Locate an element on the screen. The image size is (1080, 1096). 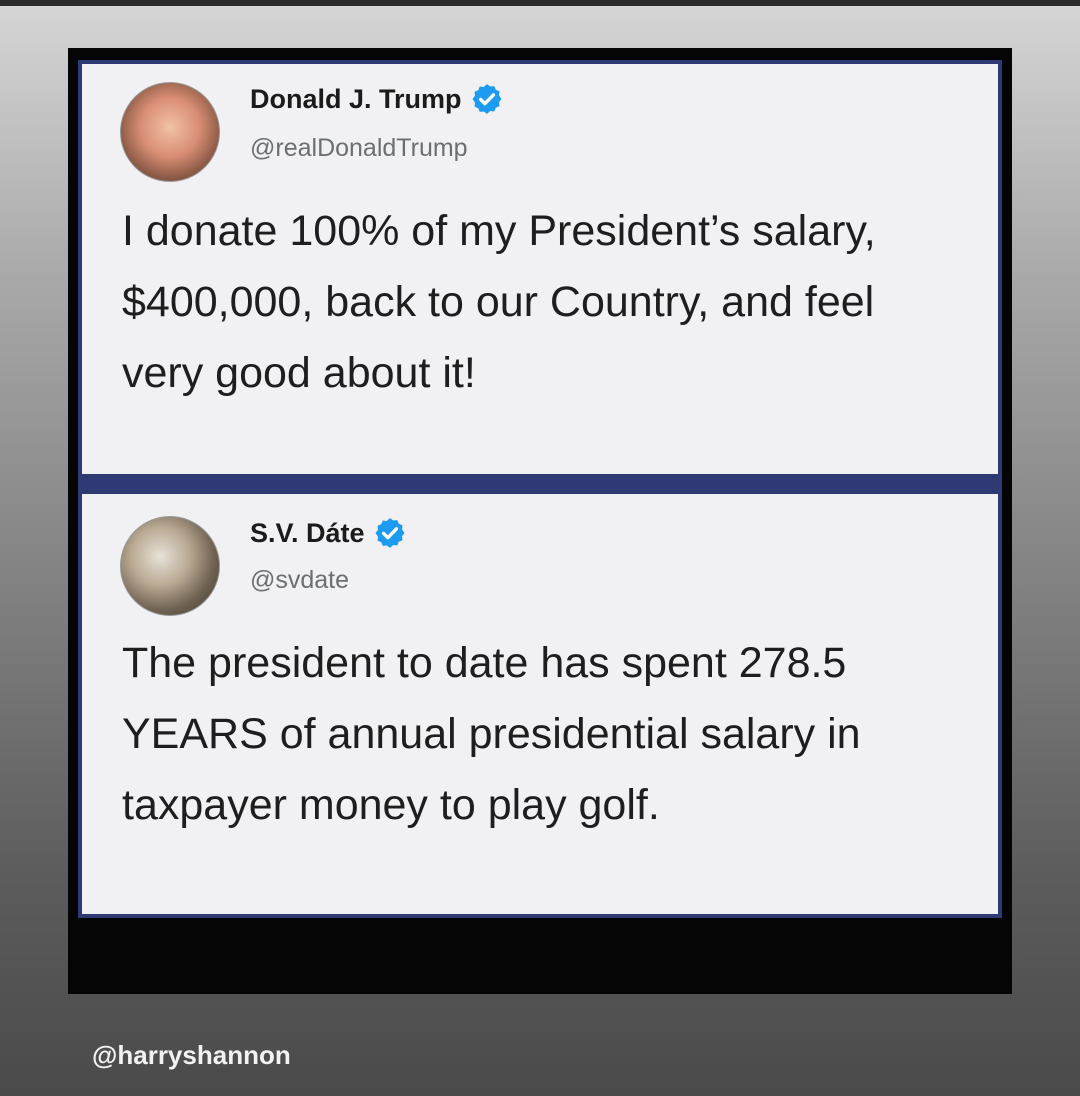
display-name: Donald J. Trump is located at coordinates (356, 99).